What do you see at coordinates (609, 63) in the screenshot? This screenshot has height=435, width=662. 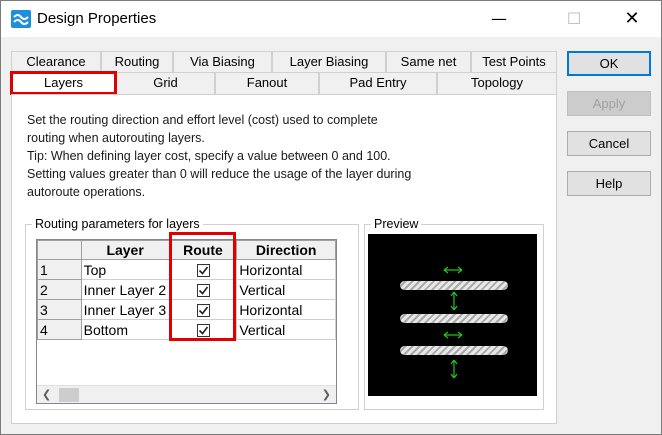 I see `ok-button: OK` at bounding box center [609, 63].